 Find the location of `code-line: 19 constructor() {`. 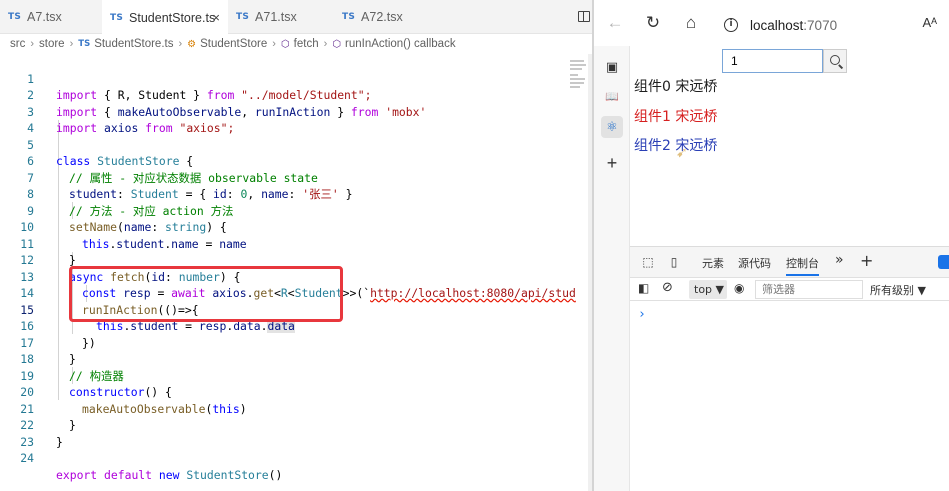

code-line: 19 constructor() { is located at coordinates (283, 375).